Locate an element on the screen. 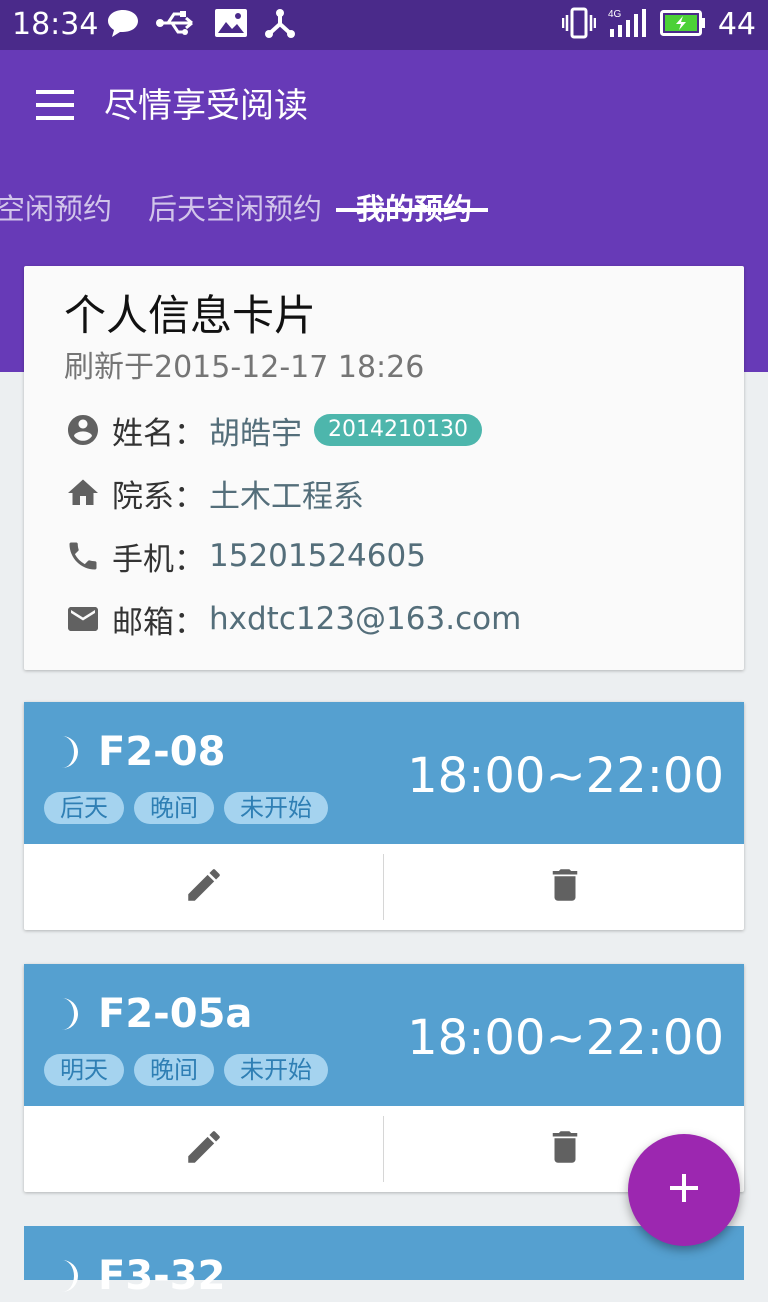 This screenshot has width=768, height=1302. status-time: 18:34 is located at coordinates (55, 24).